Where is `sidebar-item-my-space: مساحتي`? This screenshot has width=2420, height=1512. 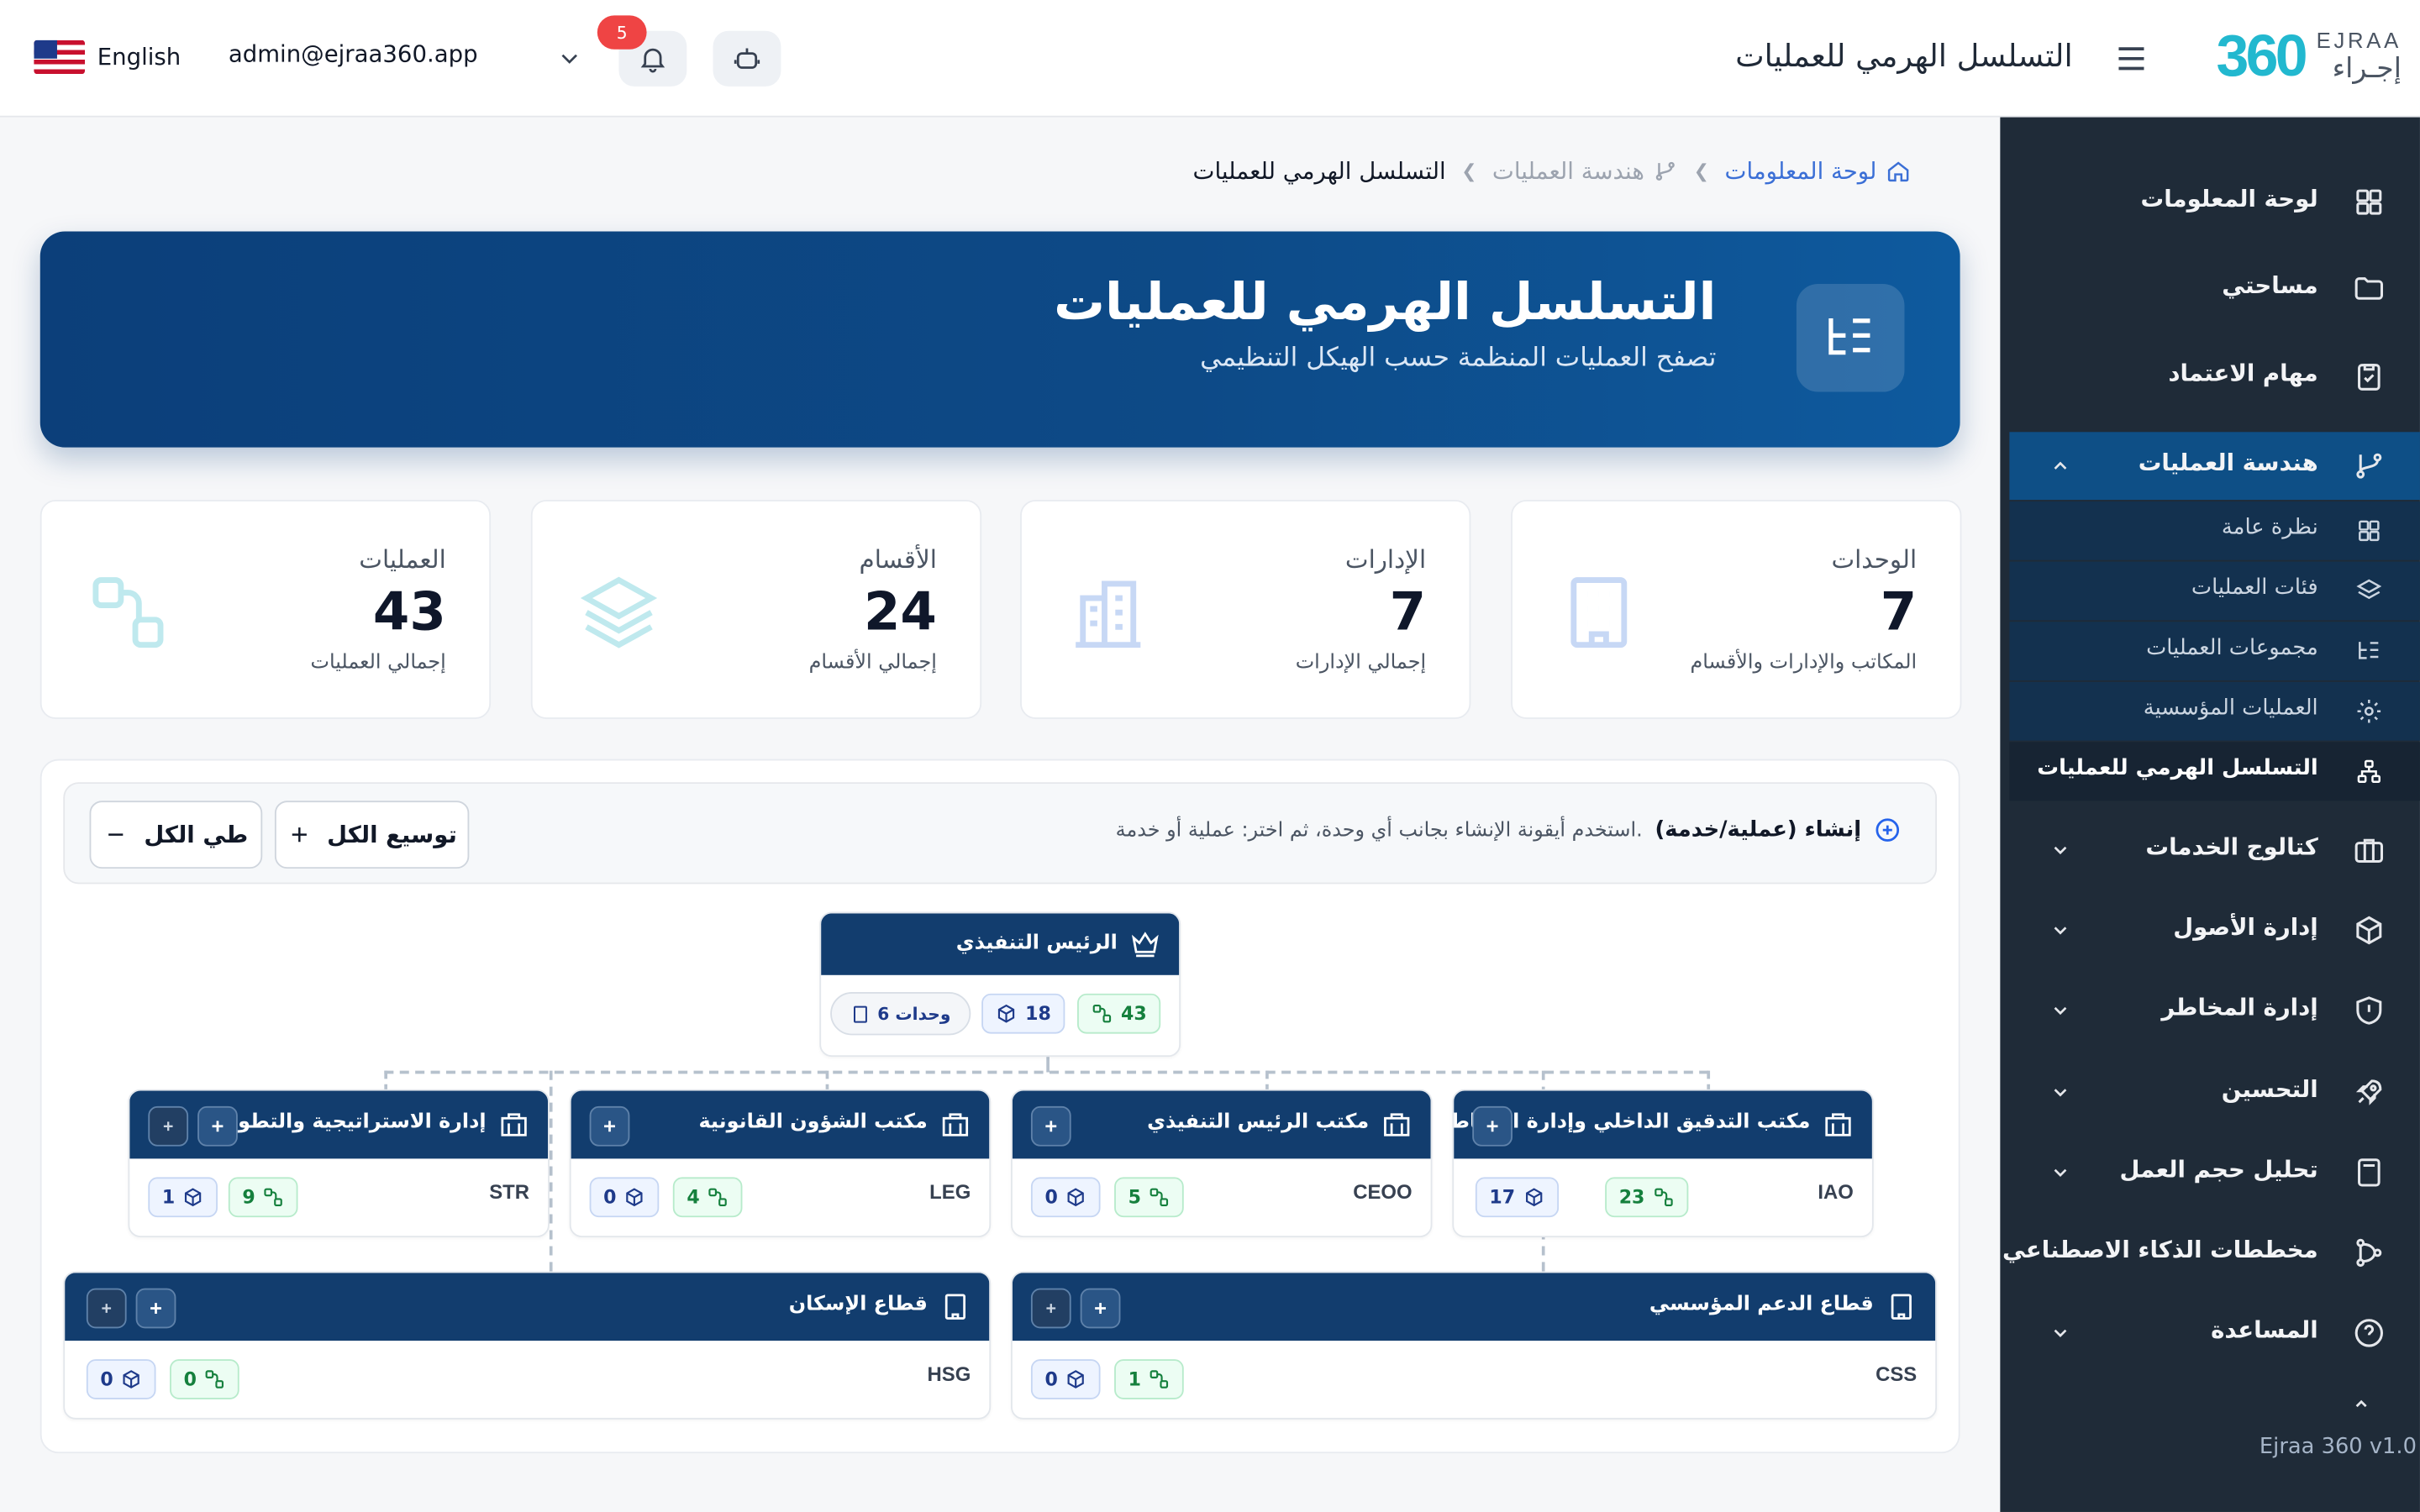 sidebar-item-my-space: مساحتي is located at coordinates (2210, 289).